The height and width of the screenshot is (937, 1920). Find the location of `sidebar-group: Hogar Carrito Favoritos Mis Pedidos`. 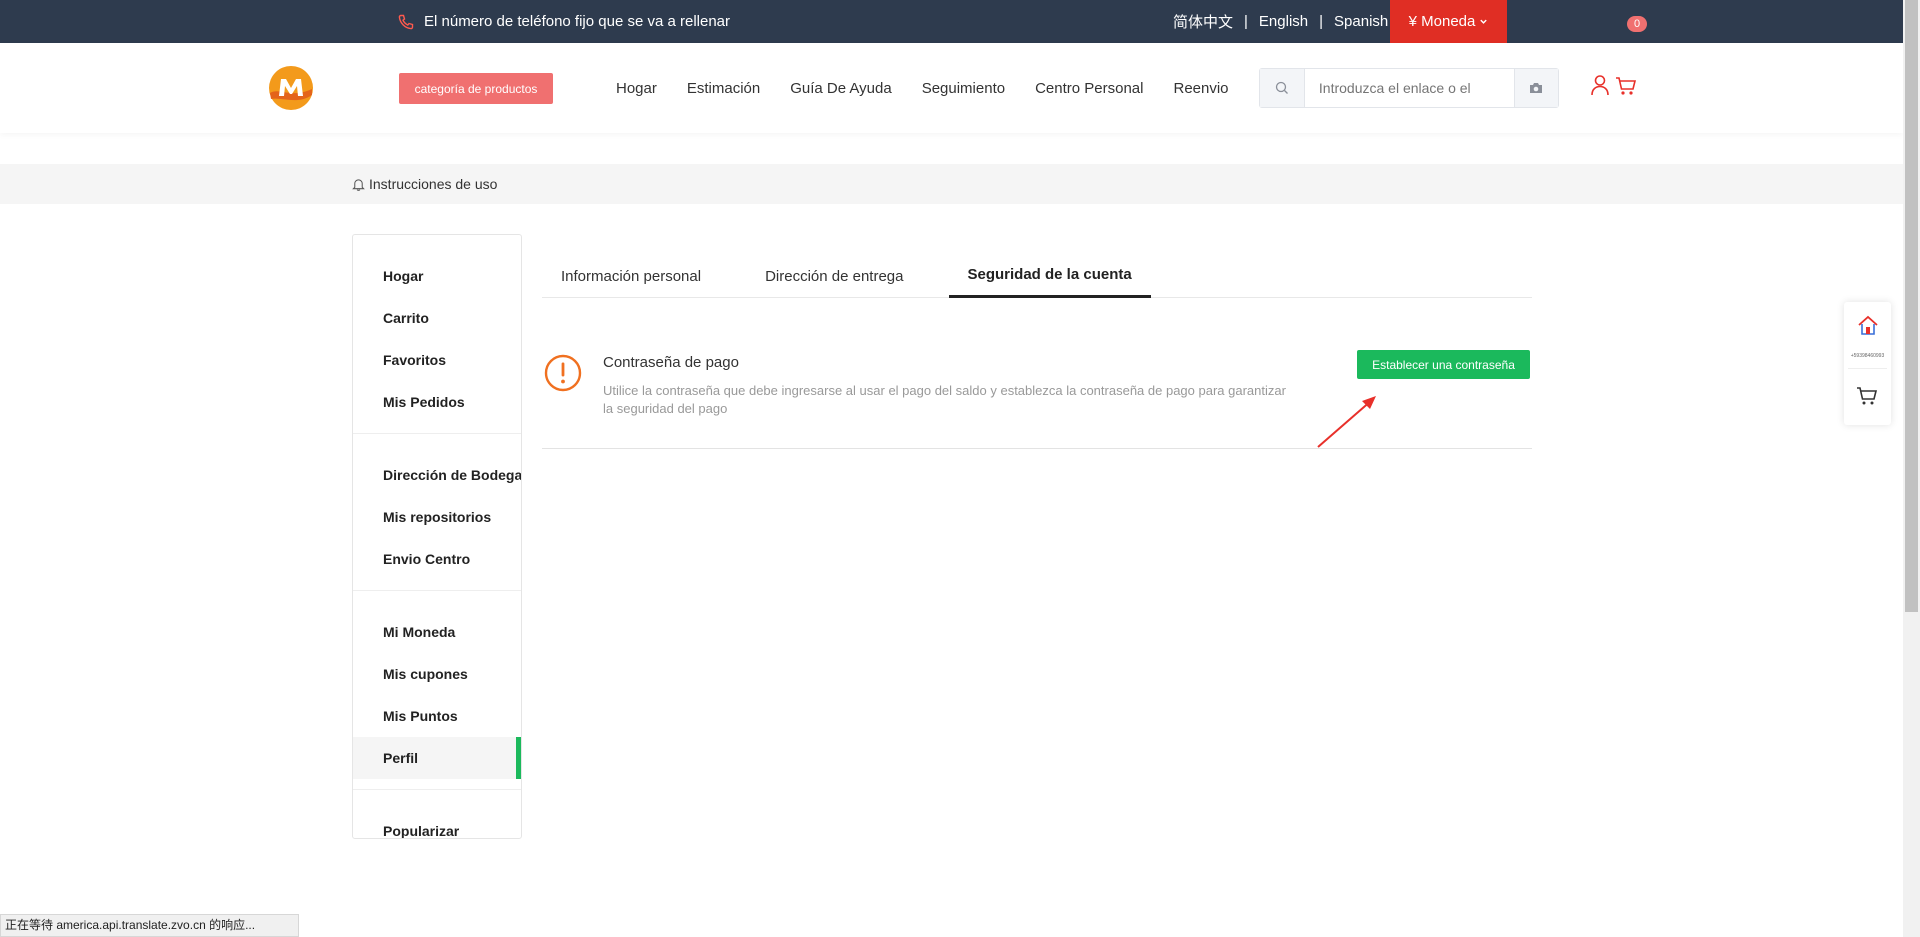

sidebar-group: Hogar Carrito Favoritos Mis Pedidos is located at coordinates (437, 334).